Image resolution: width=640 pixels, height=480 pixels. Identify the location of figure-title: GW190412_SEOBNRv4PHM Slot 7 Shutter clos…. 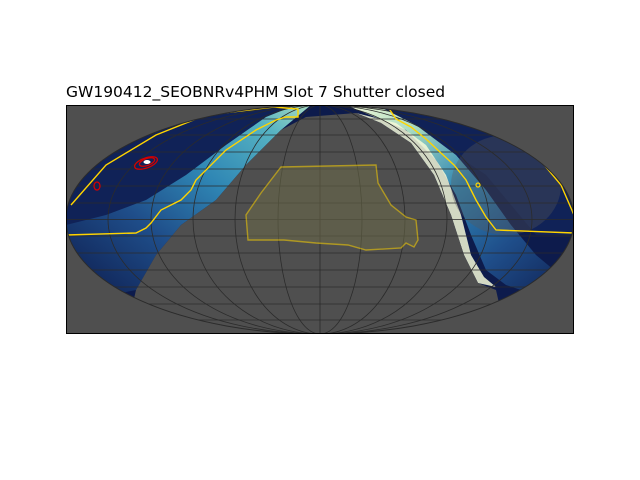
(256, 92).